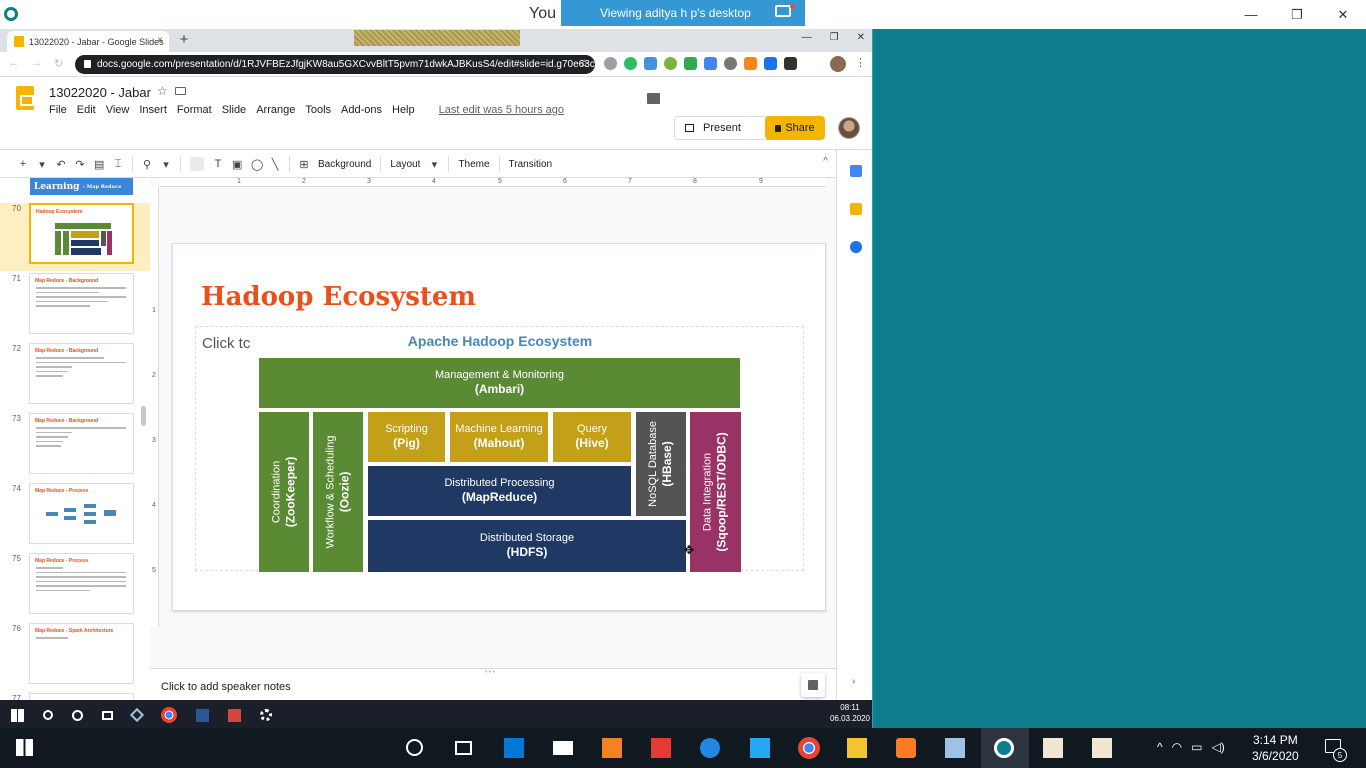  Describe the element at coordinates (100, 92) in the screenshot. I see `document-title: 13022020 - Jabar` at that location.